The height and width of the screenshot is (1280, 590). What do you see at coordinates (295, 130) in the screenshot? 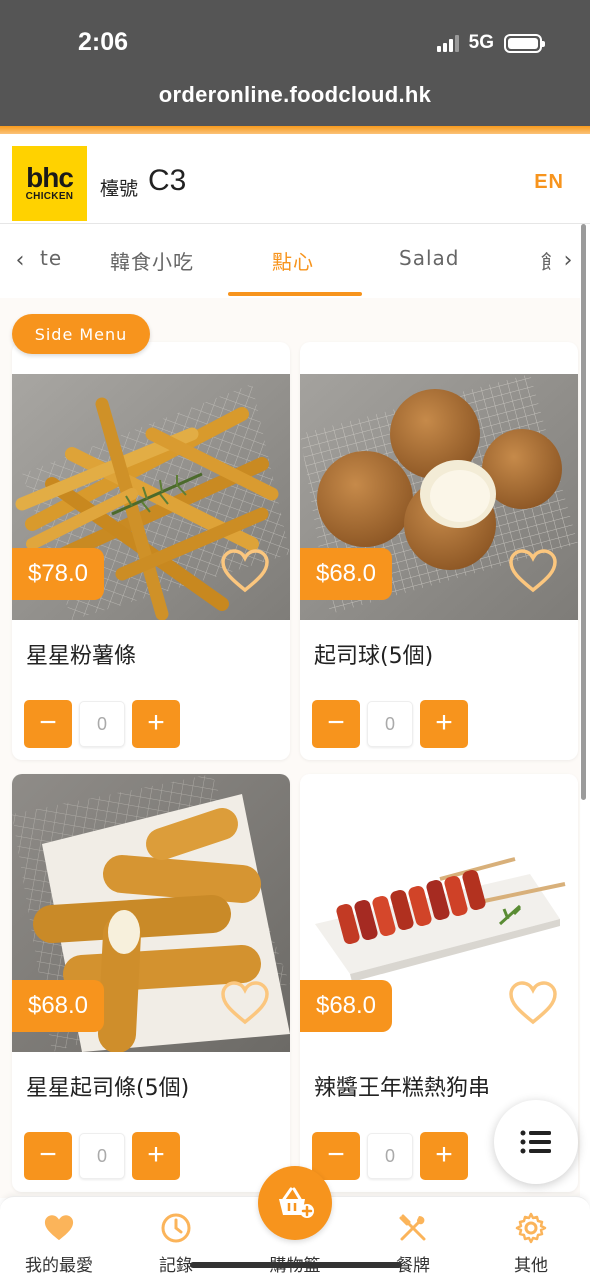
I see `accent-strip` at bounding box center [295, 130].